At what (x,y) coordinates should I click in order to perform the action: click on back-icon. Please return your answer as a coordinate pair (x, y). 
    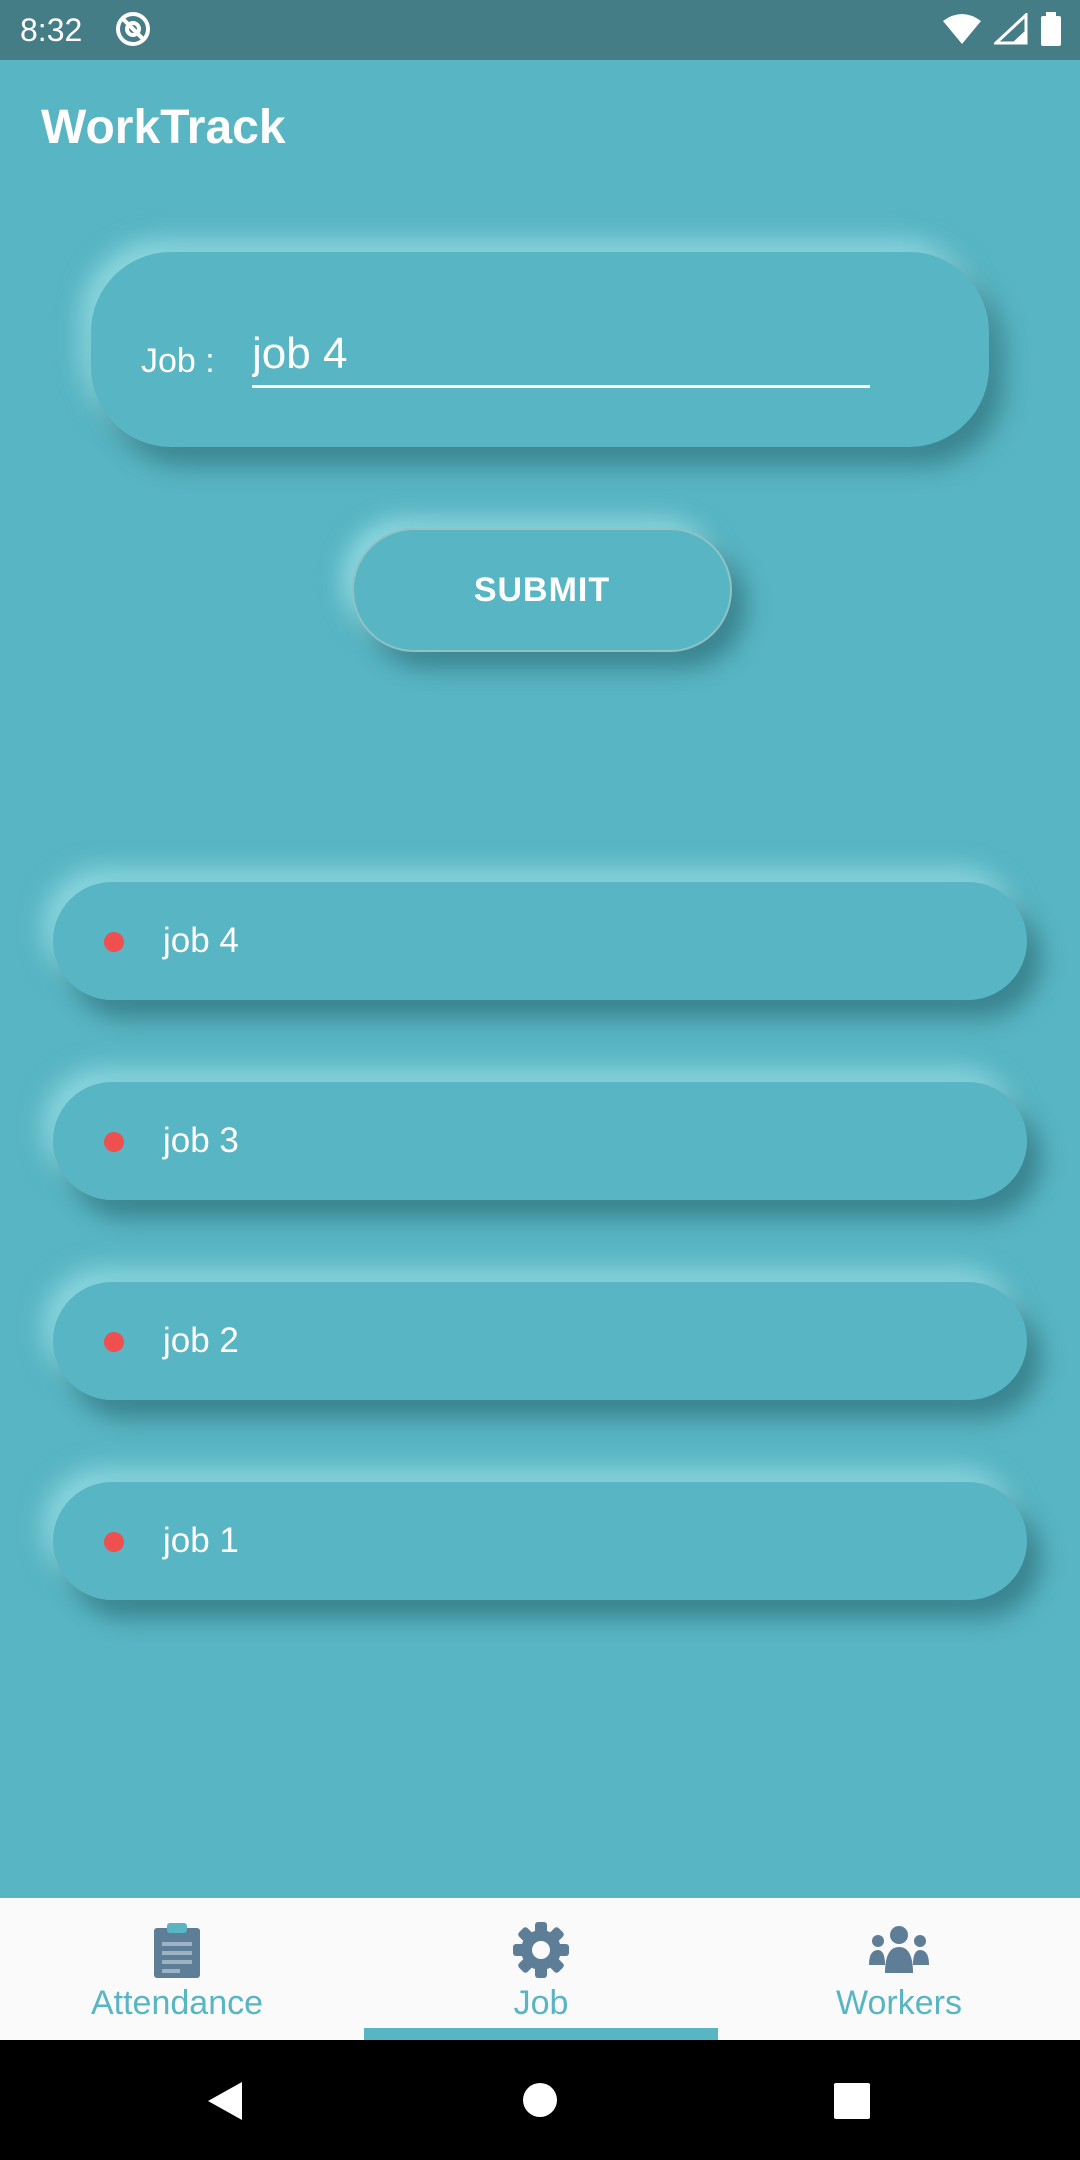
    Looking at the image, I should click on (225, 2101).